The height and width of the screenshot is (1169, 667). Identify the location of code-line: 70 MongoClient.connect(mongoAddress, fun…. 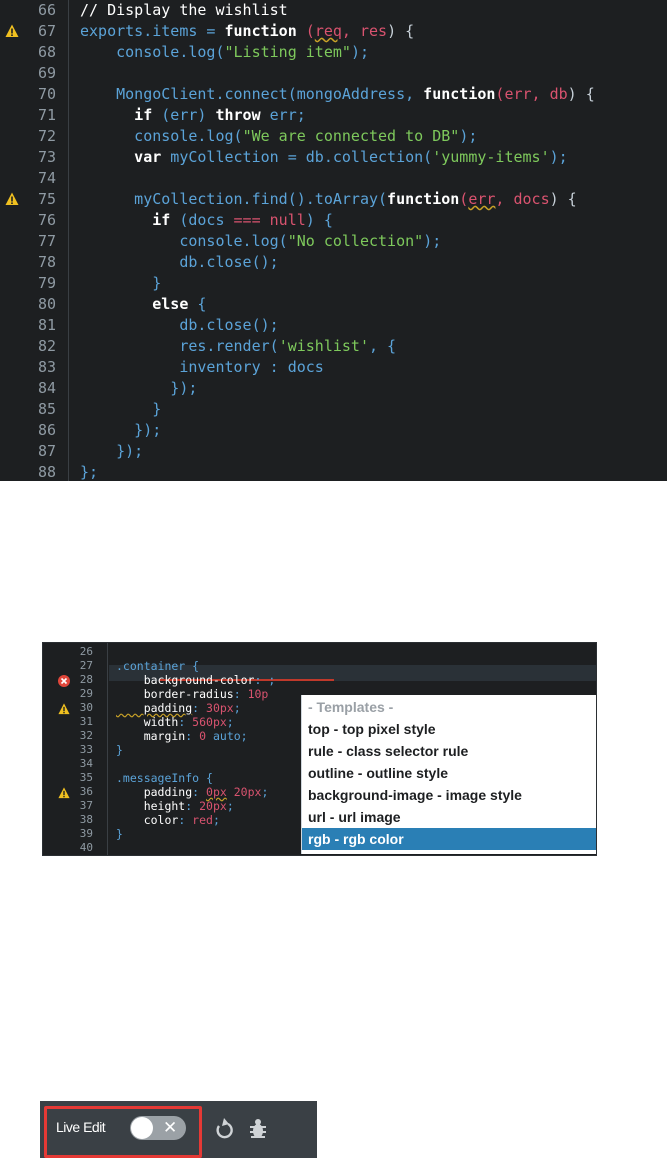
(333, 94).